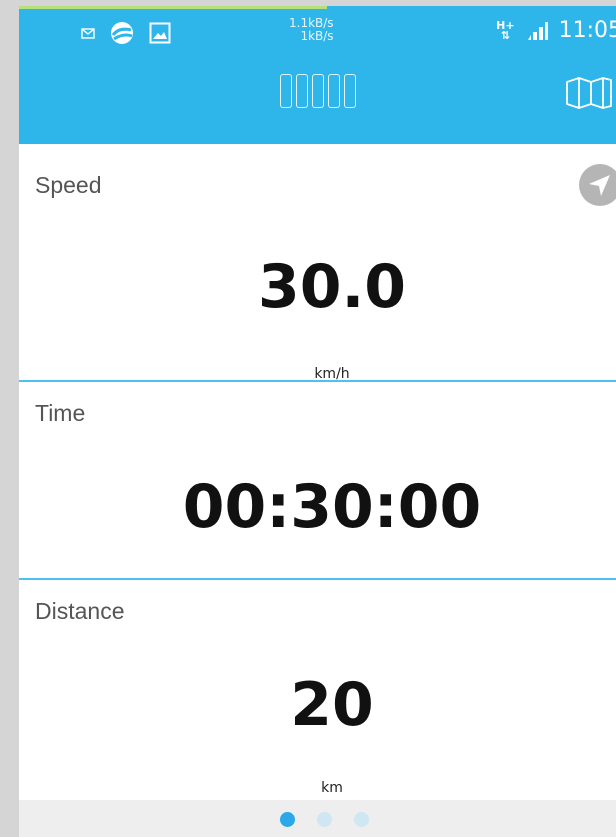  What do you see at coordinates (160, 33) in the screenshot?
I see `image-icon` at bounding box center [160, 33].